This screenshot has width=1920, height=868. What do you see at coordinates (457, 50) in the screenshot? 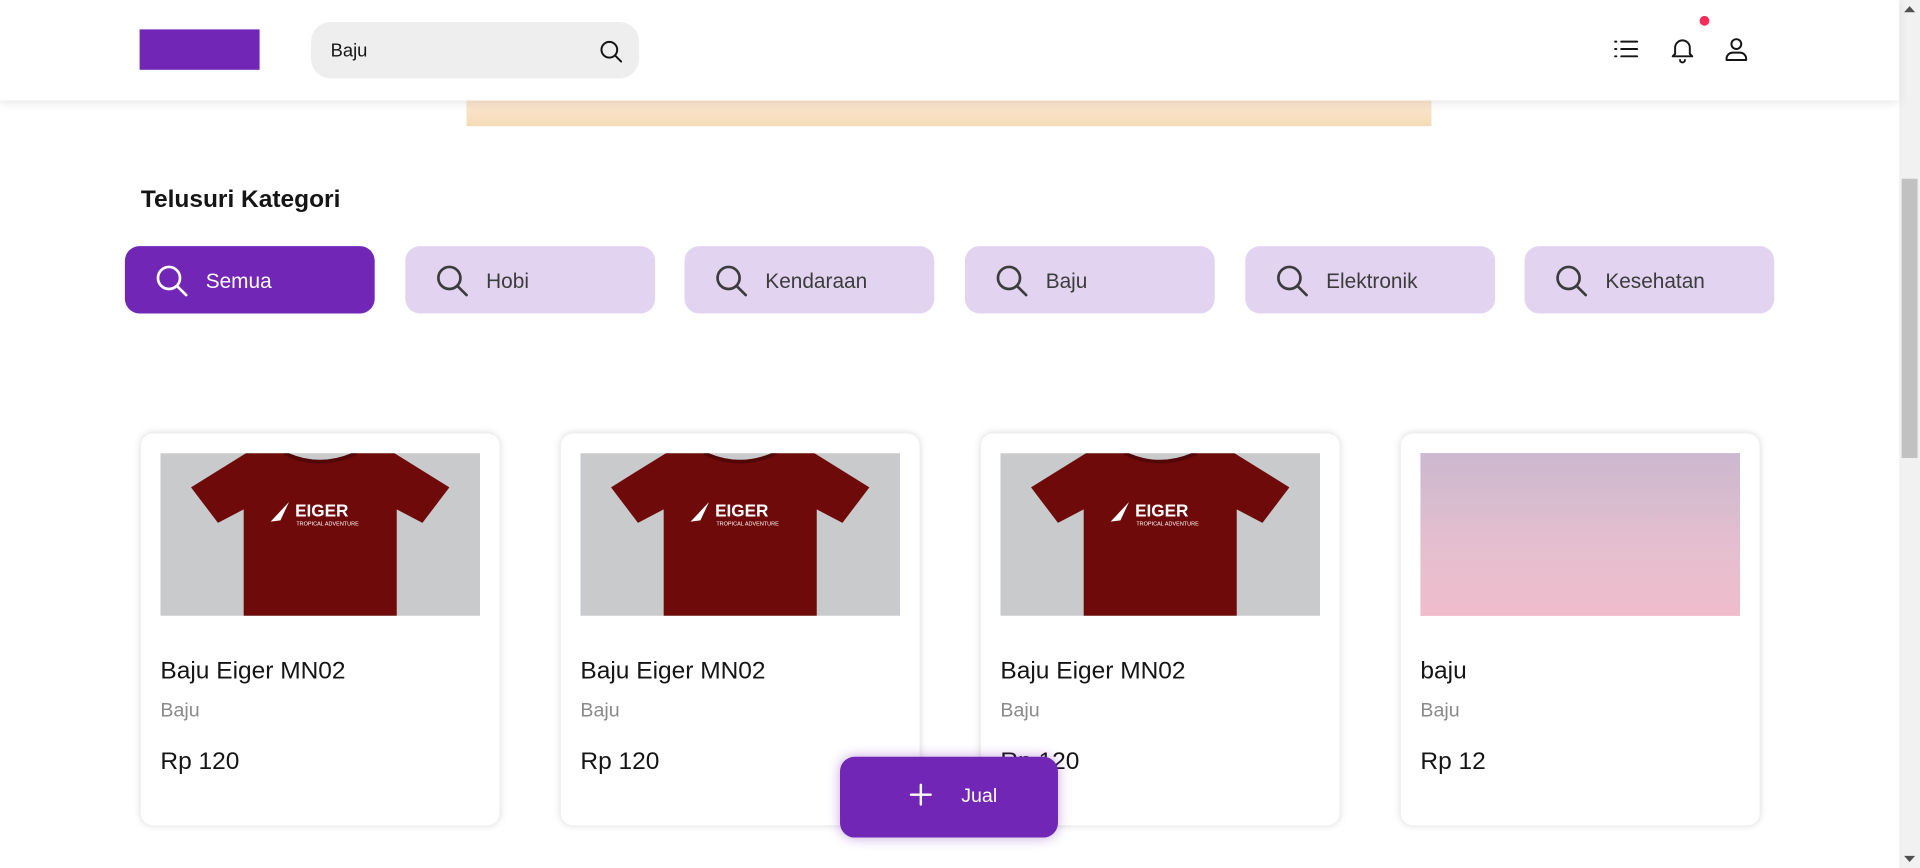
I see `search-input` at bounding box center [457, 50].